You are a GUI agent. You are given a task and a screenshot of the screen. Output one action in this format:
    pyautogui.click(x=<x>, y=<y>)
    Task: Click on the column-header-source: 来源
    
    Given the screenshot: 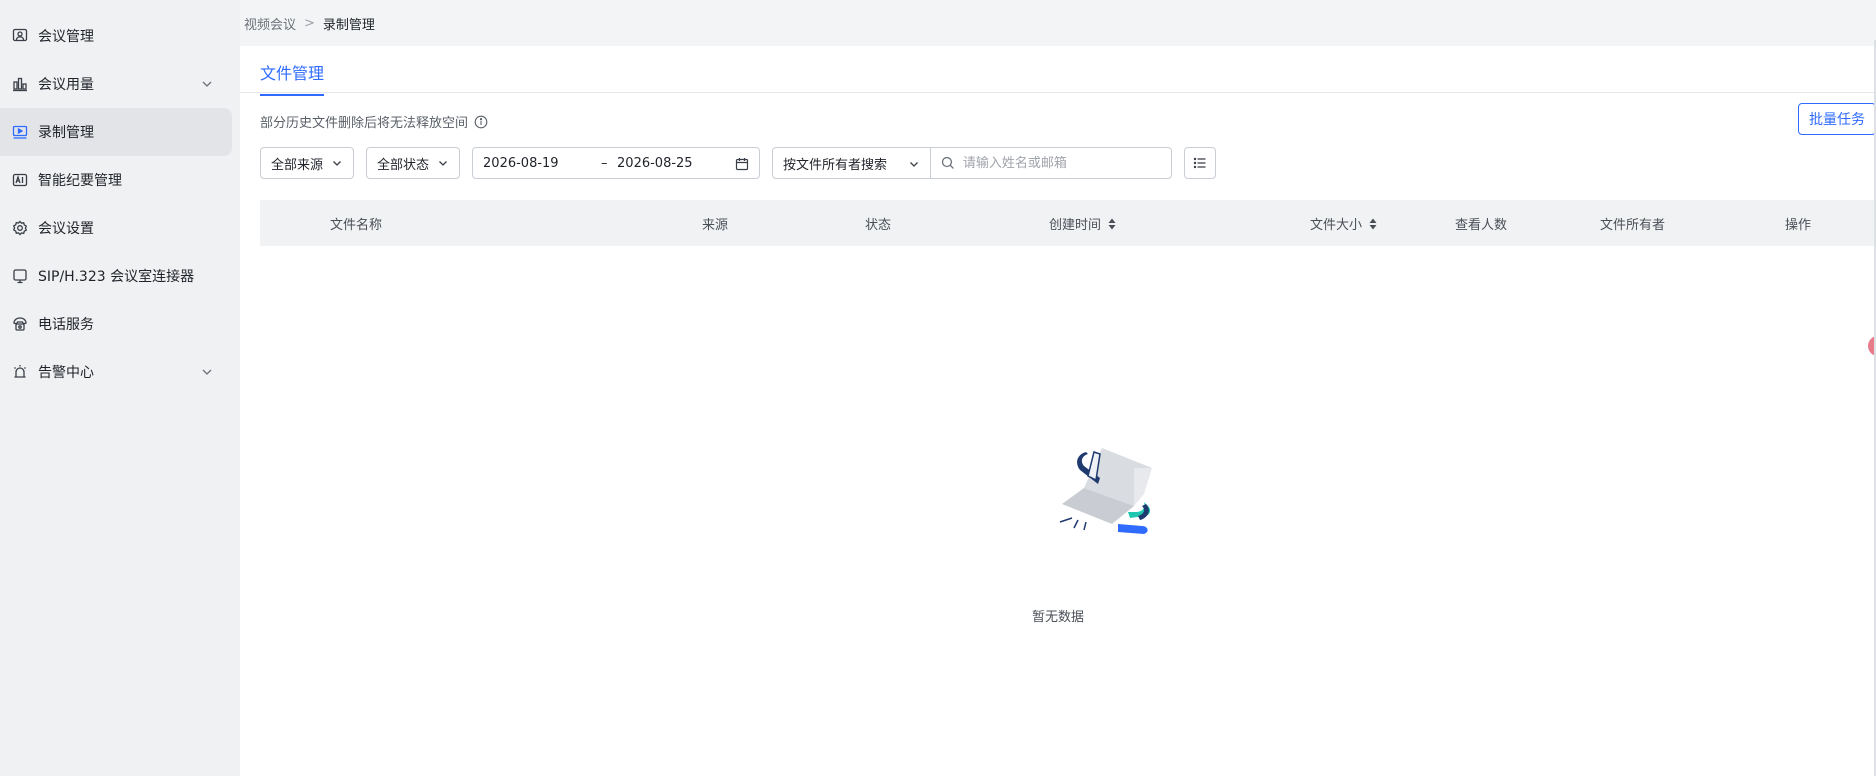 What is the action you would take?
    pyautogui.click(x=715, y=223)
    